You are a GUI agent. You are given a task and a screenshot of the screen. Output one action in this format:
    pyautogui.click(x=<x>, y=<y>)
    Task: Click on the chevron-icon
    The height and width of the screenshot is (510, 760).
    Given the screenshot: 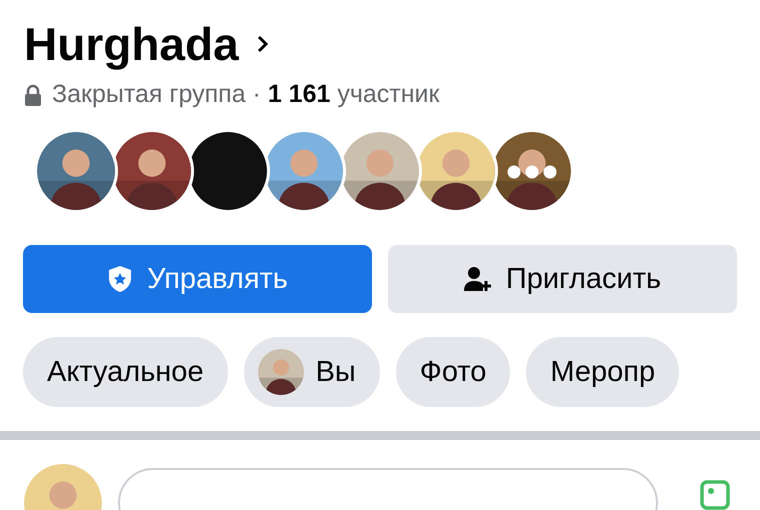 What is the action you would take?
    pyautogui.click(x=262, y=44)
    